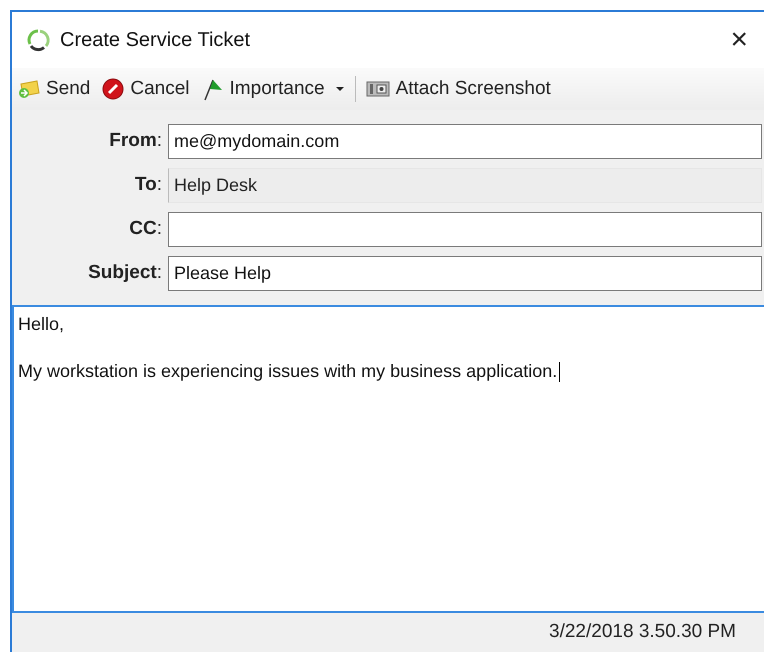 Image resolution: width=764 pixels, height=652 pixels. I want to click on input-field: Please Help, so click(465, 273).